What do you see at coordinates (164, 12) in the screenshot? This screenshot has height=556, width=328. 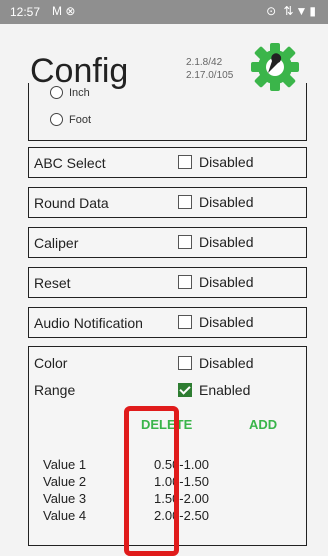 I see `status-bar: 12:57 M ⊗ ⊙ ⇅▼▮` at bounding box center [164, 12].